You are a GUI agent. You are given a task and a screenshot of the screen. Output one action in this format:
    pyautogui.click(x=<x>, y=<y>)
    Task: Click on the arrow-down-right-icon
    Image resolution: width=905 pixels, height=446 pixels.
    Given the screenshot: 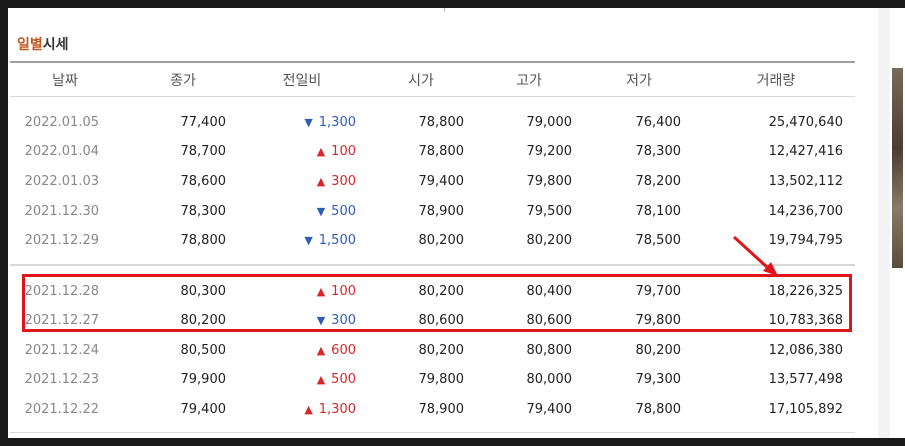 What is the action you would take?
    pyautogui.click(x=755, y=255)
    